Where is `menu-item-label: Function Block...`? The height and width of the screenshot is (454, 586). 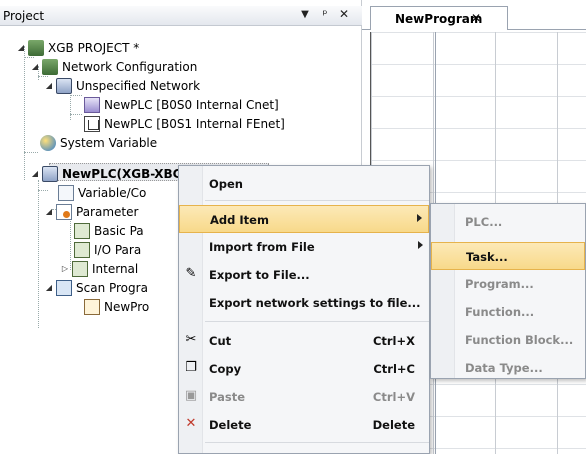 menu-item-label: Function Block... is located at coordinates (519, 340).